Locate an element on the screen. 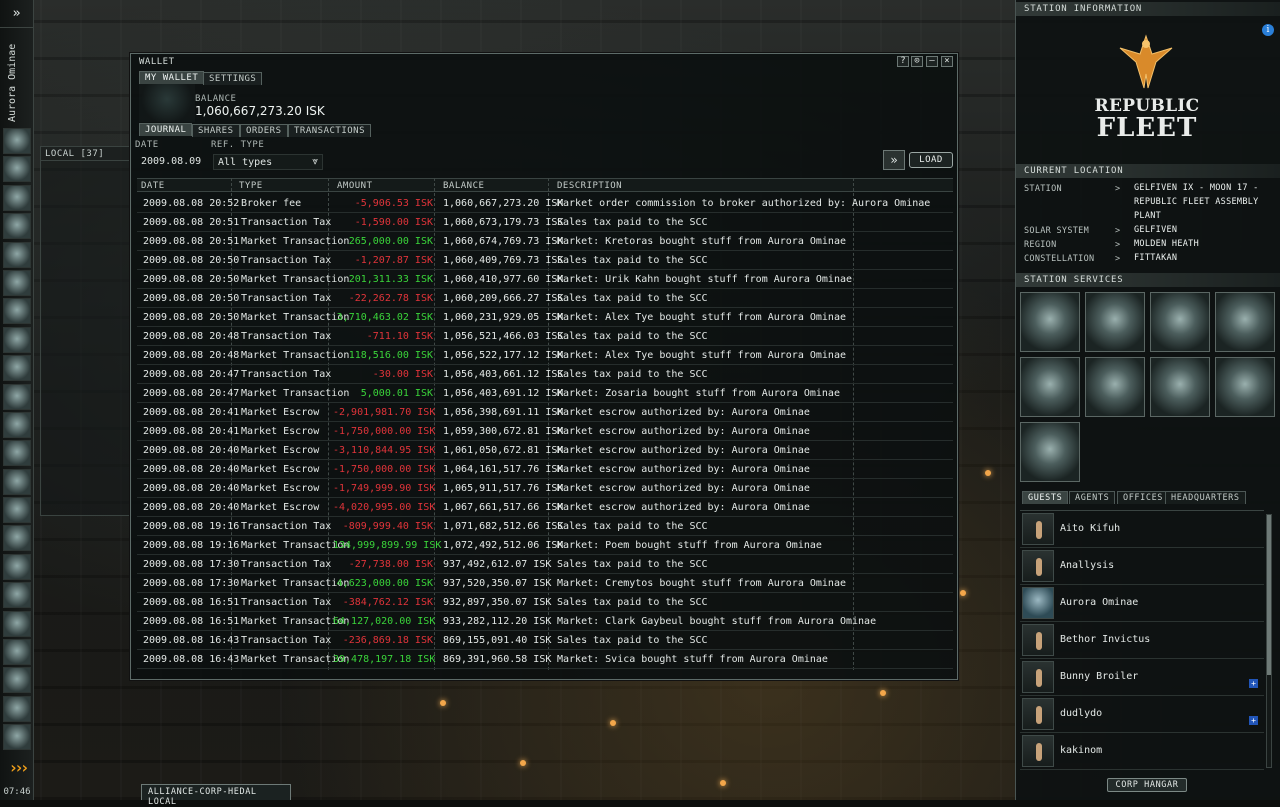 This screenshot has width=1280, height=807. drones-icon is located at coordinates (17, 737).